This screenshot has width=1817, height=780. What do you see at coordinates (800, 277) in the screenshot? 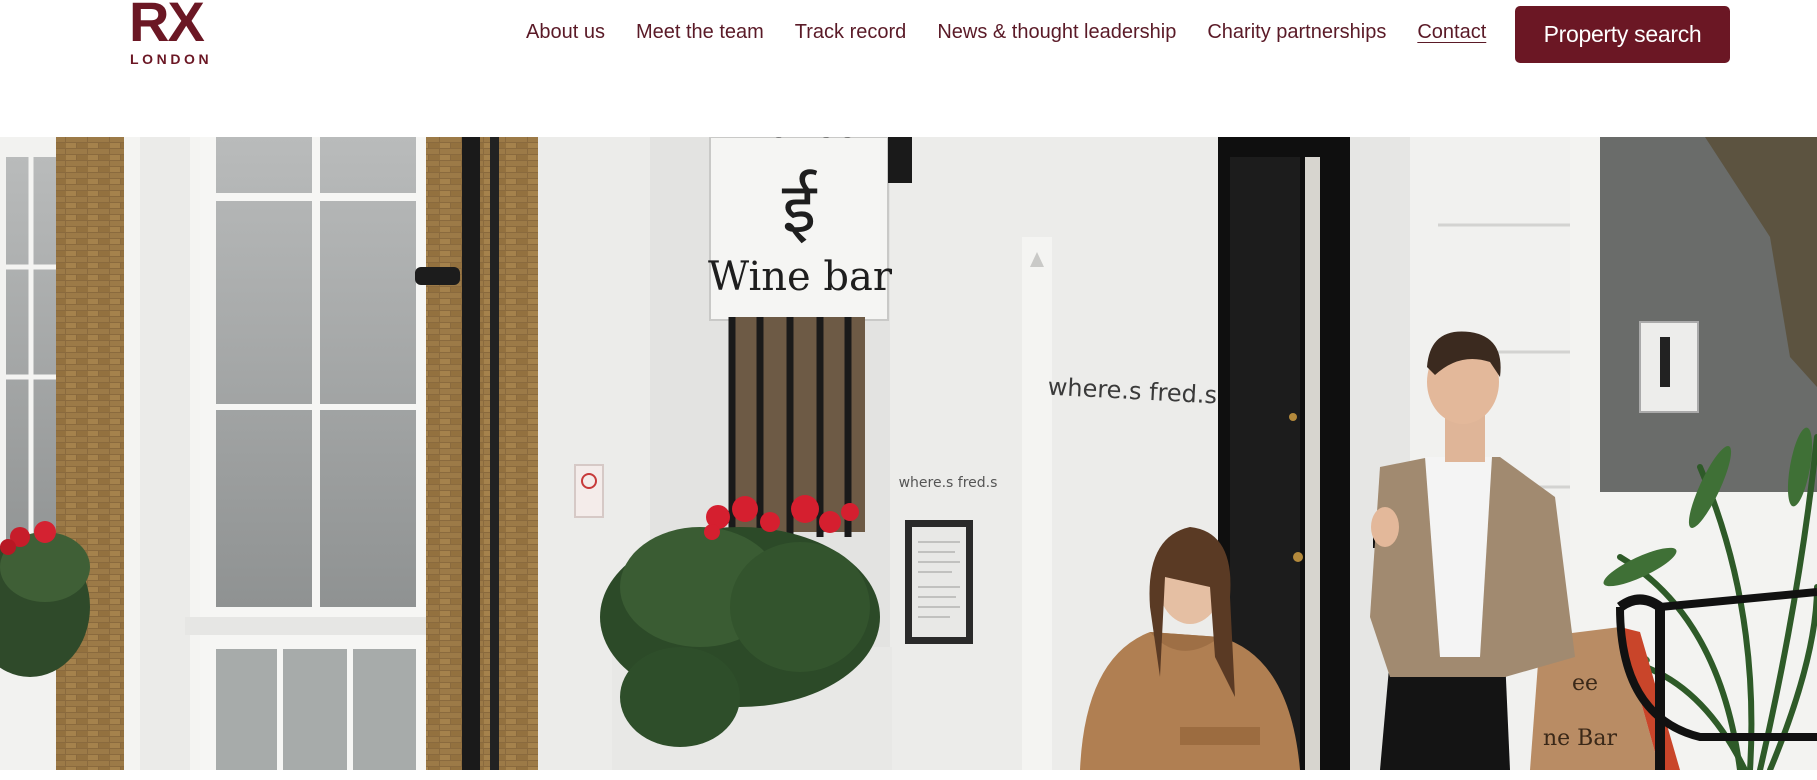
I see `sign-wine-bar-text: Wine bar` at bounding box center [800, 277].